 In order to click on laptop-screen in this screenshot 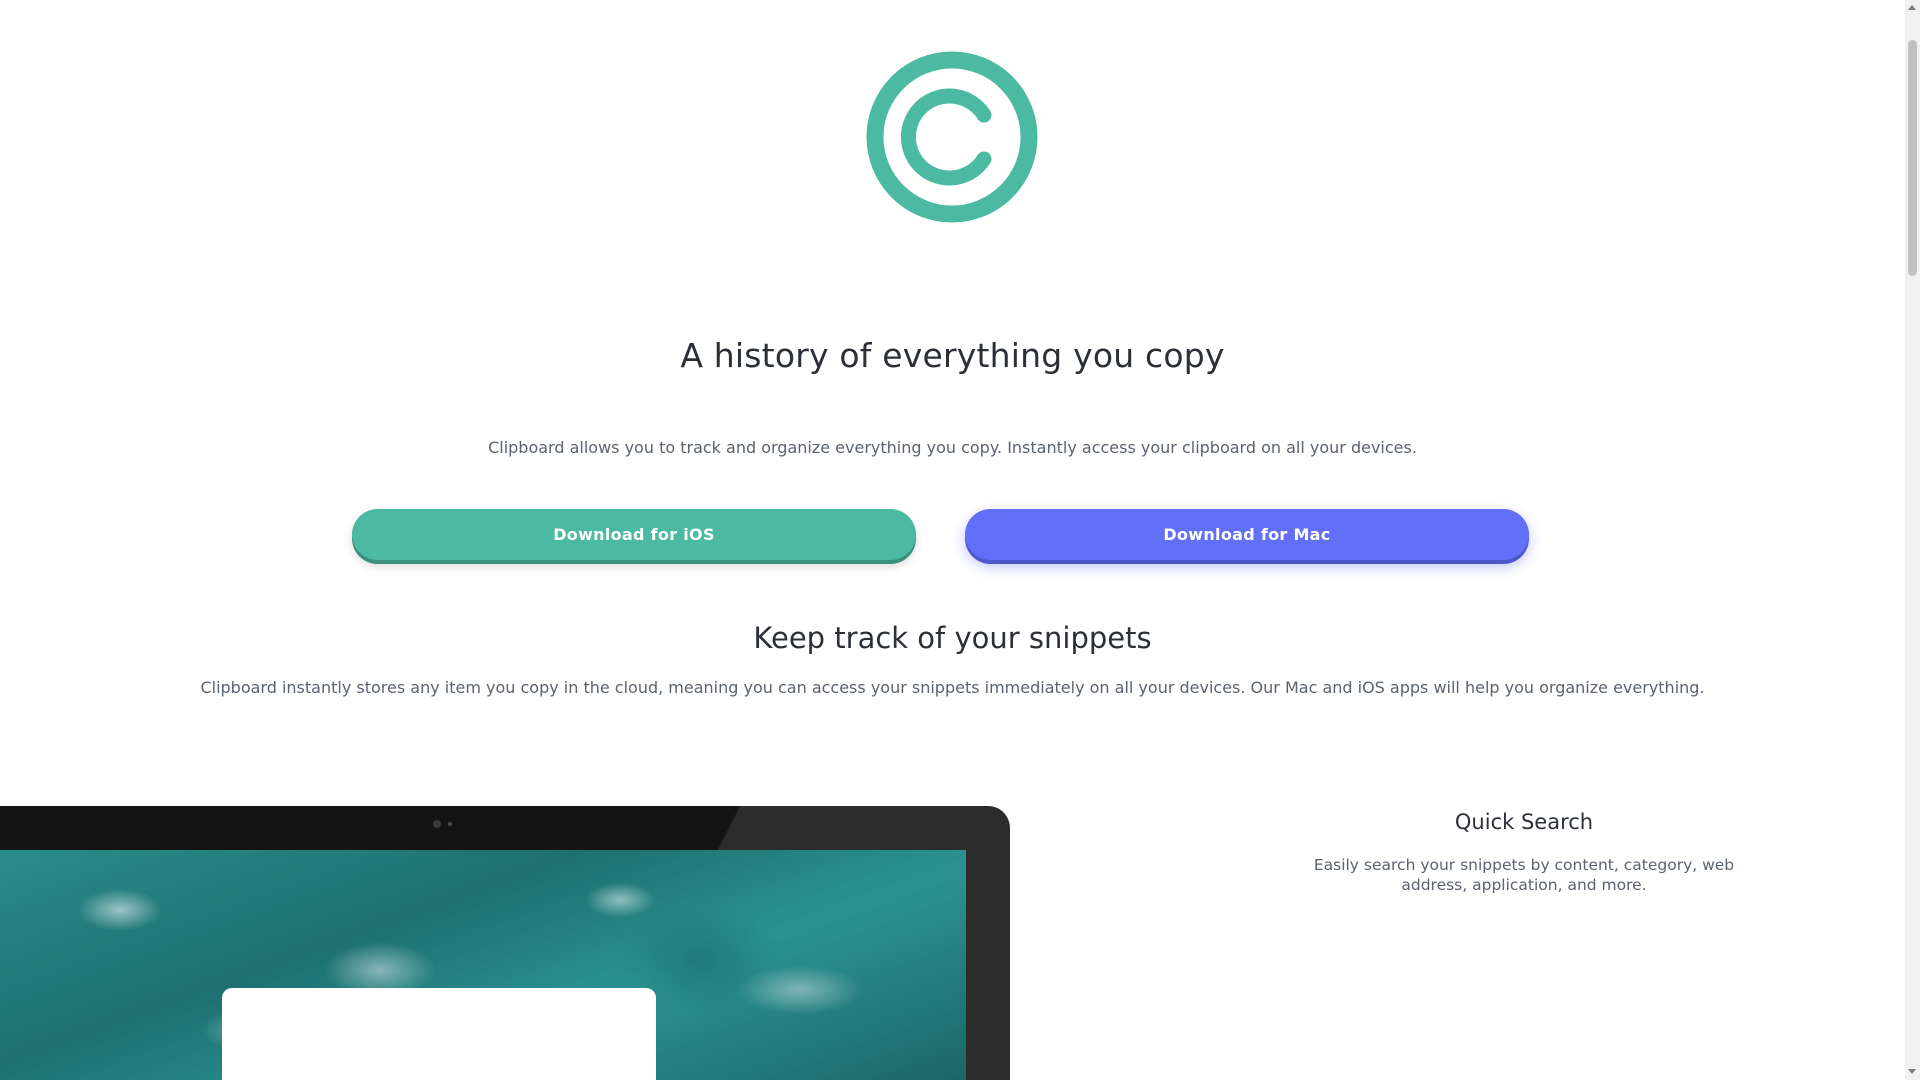, I will do `click(483, 965)`.